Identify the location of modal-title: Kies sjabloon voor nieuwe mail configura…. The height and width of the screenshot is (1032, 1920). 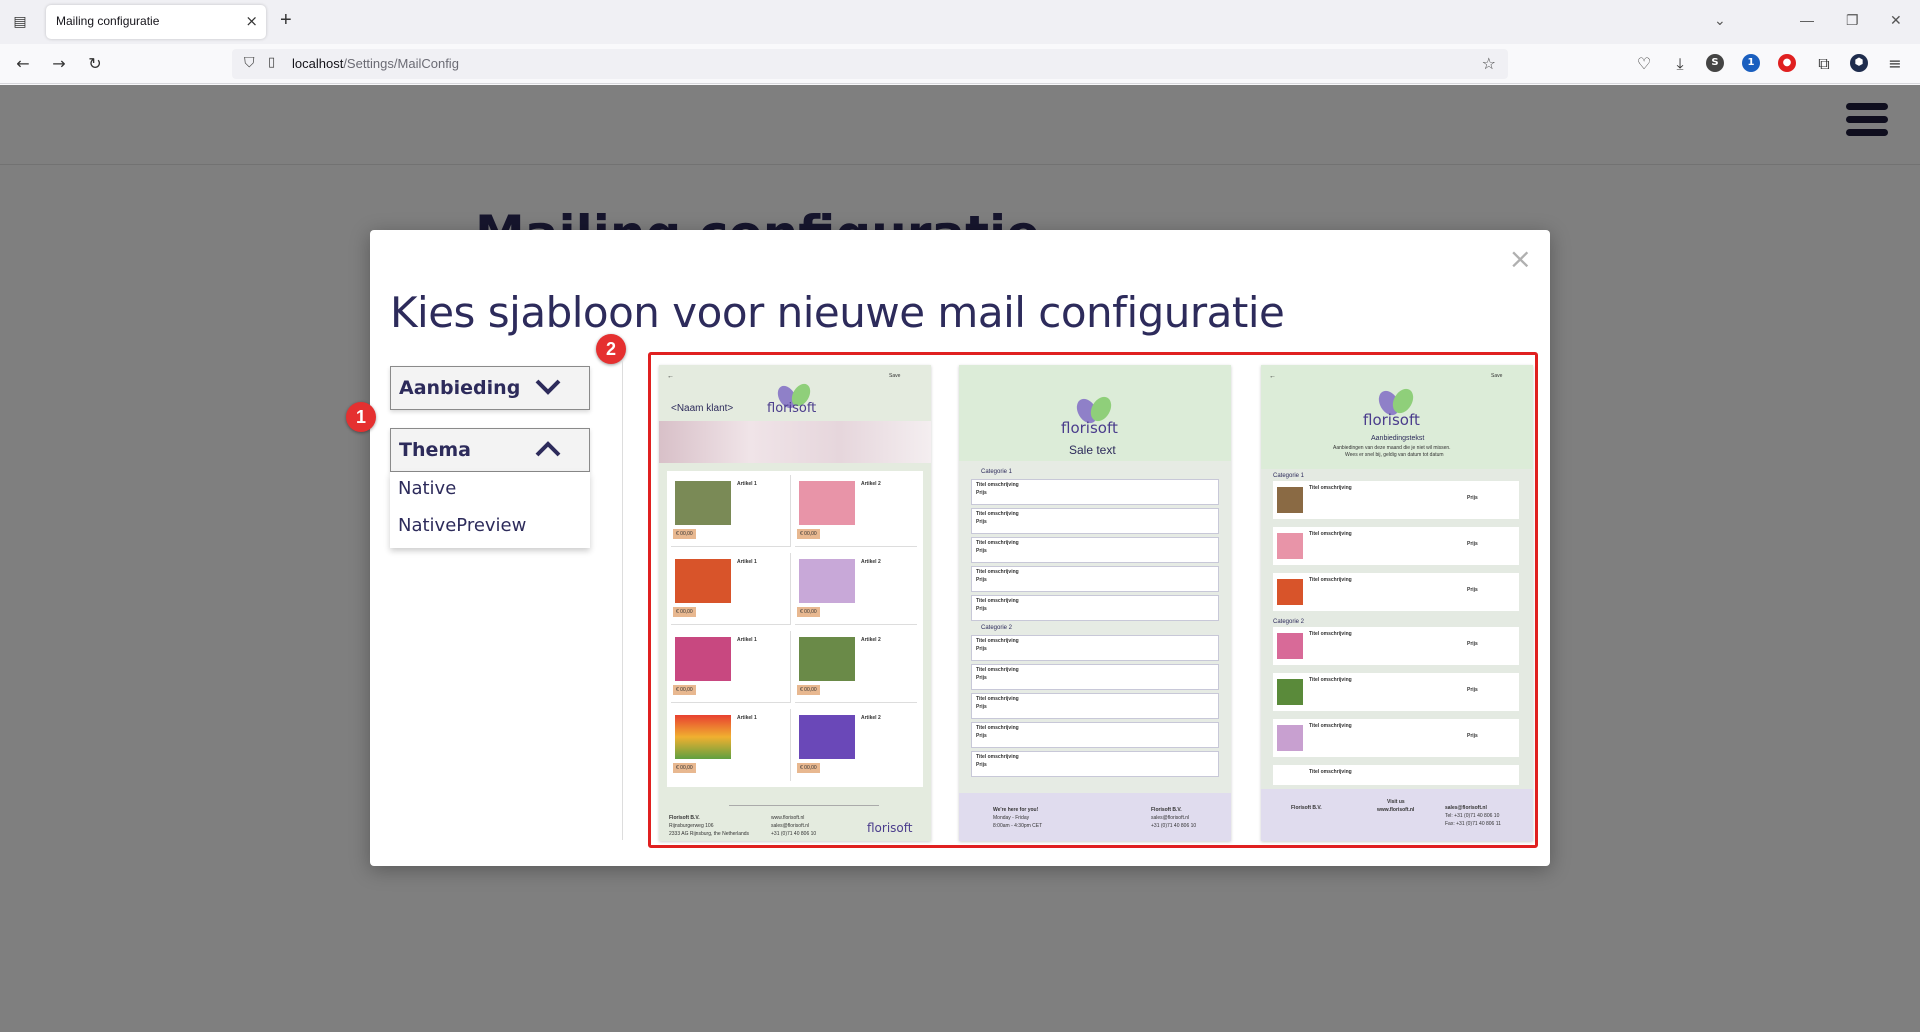
(837, 312).